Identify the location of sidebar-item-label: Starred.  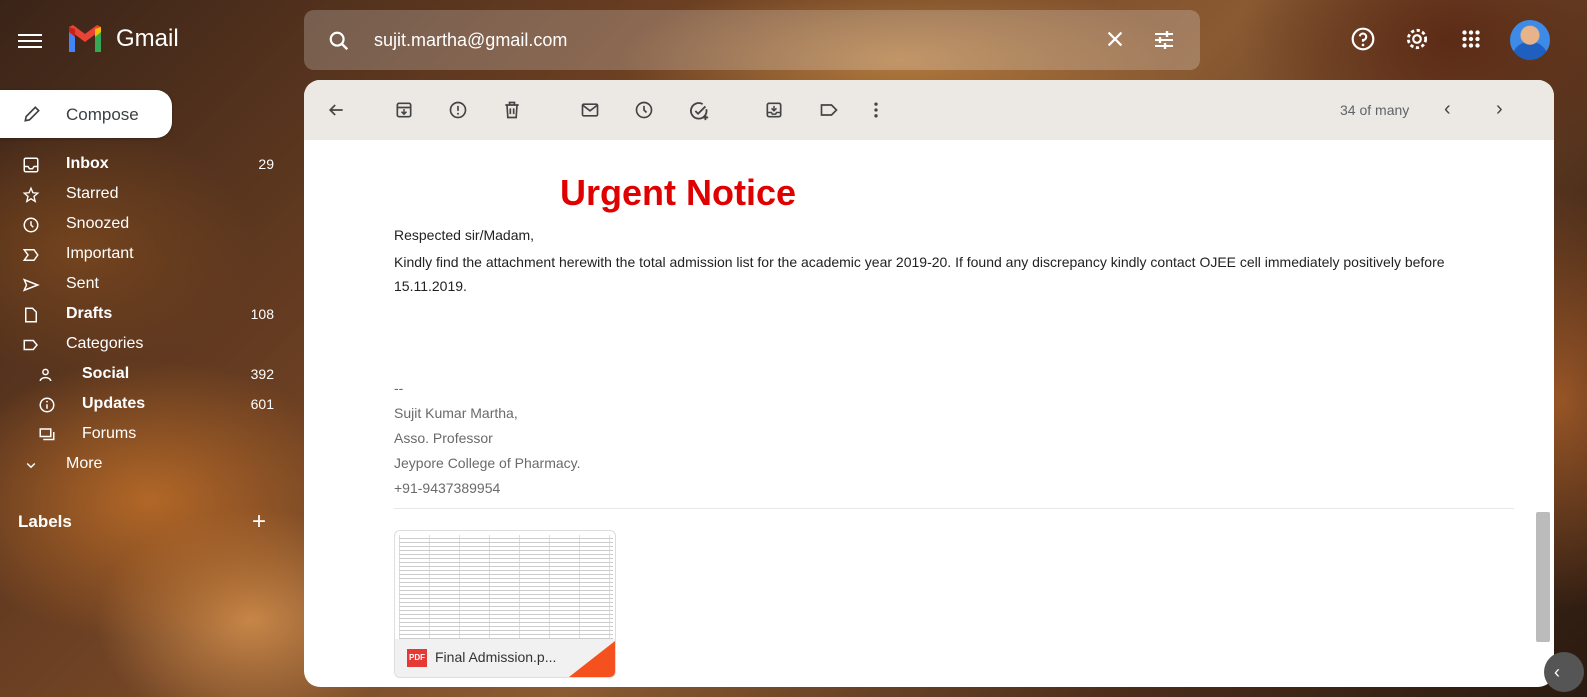
(92, 193).